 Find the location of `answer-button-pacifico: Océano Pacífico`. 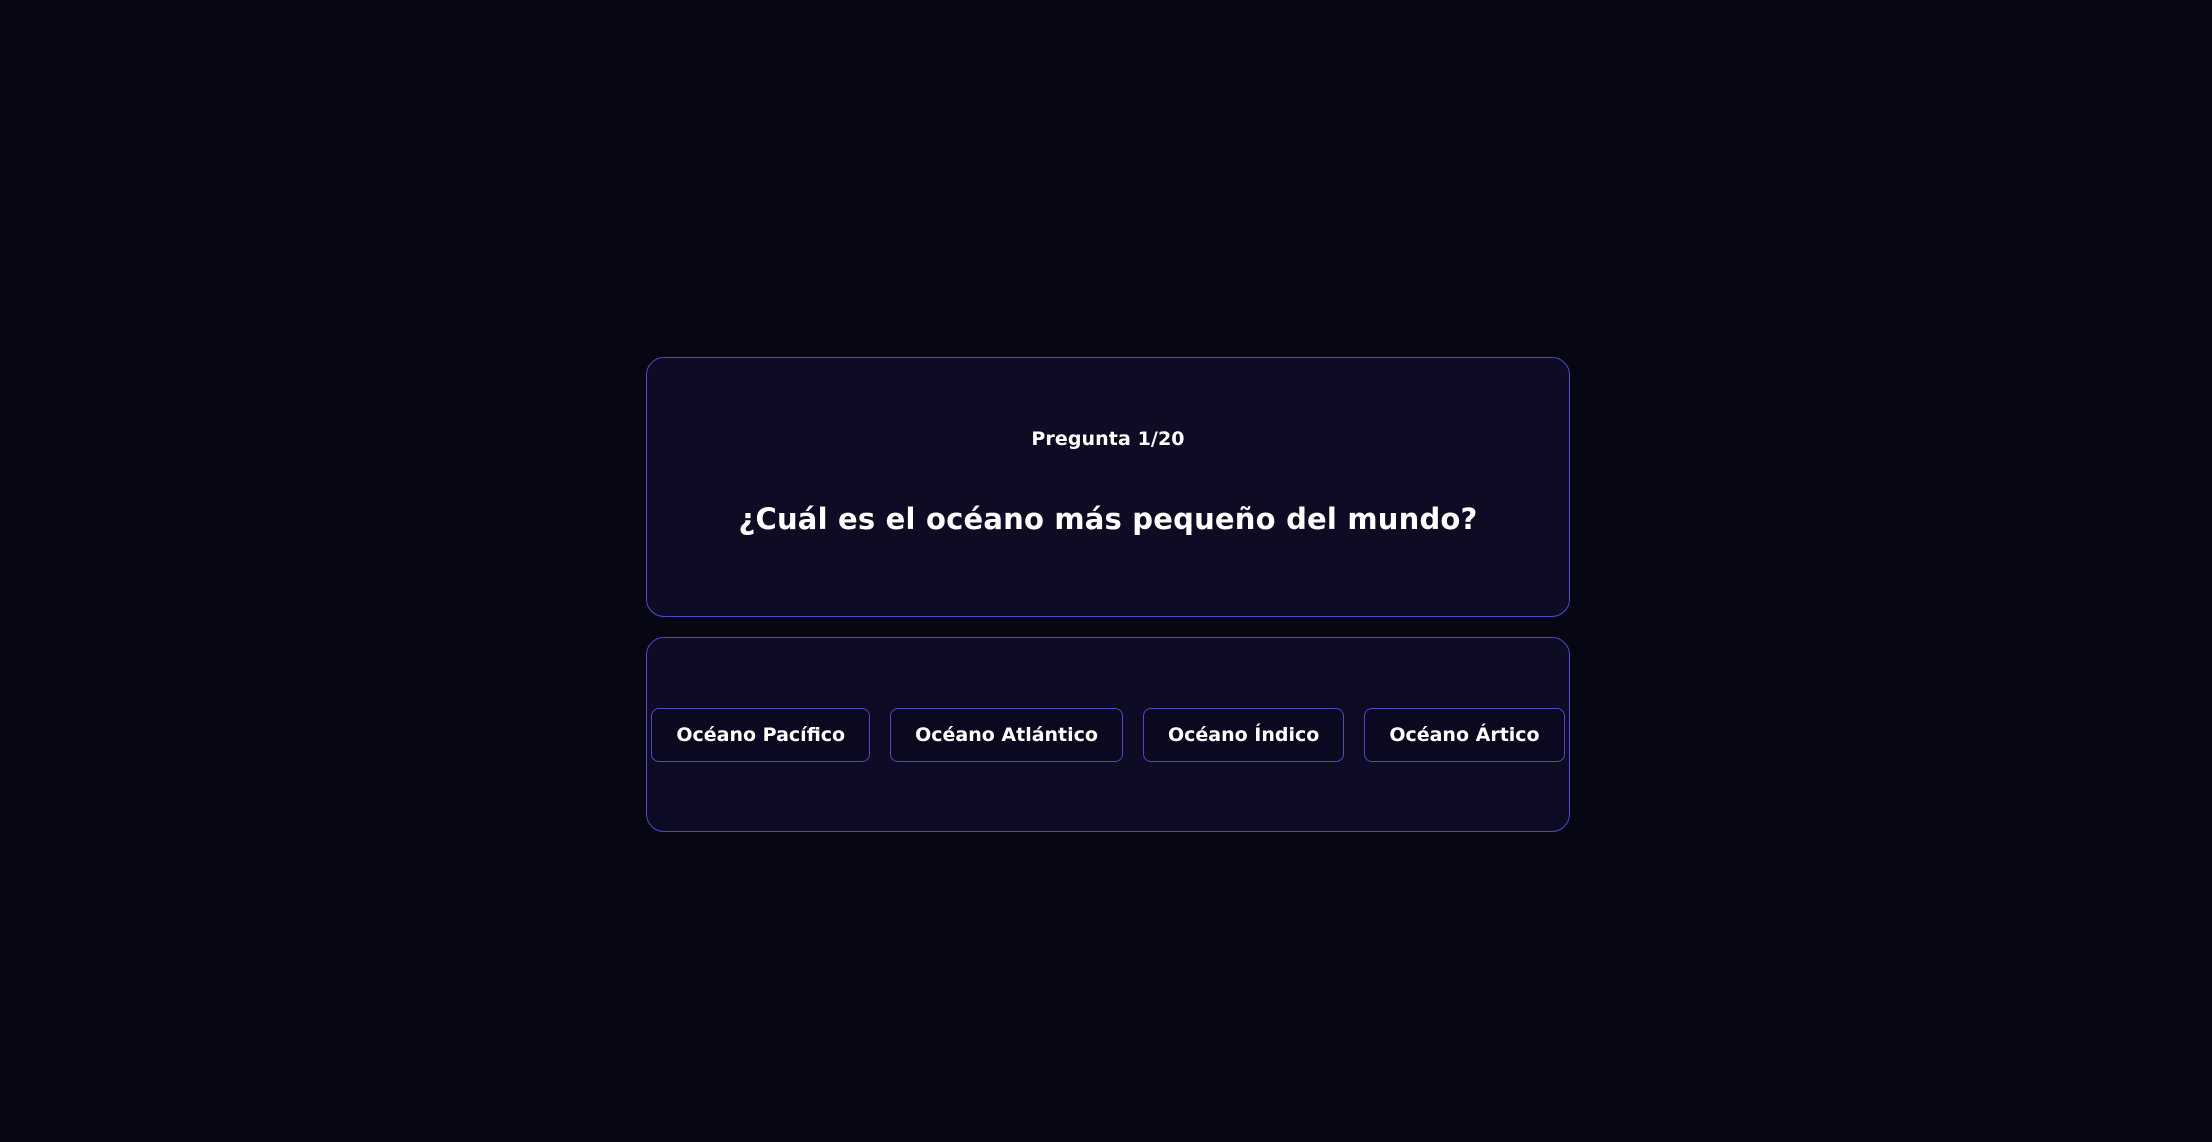

answer-button-pacifico: Océano Pacífico is located at coordinates (761, 734).